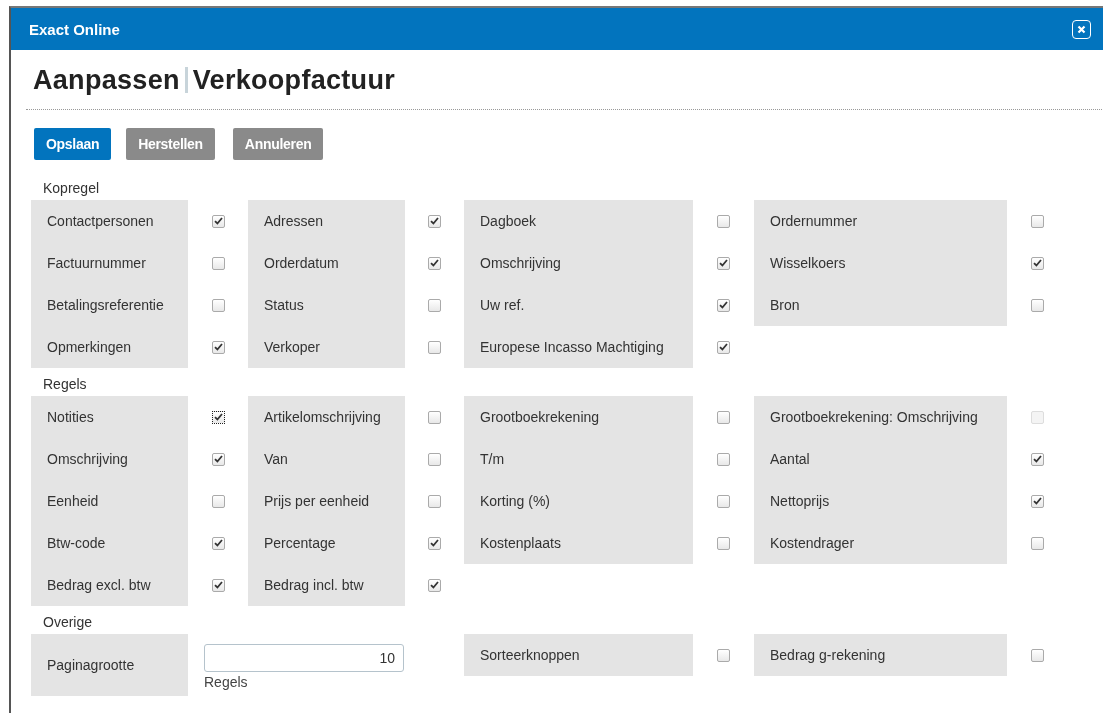 This screenshot has height=713, width=1103. Describe the element at coordinates (314, 585) in the screenshot. I see `option-label: Bedrag incl. btw` at that location.